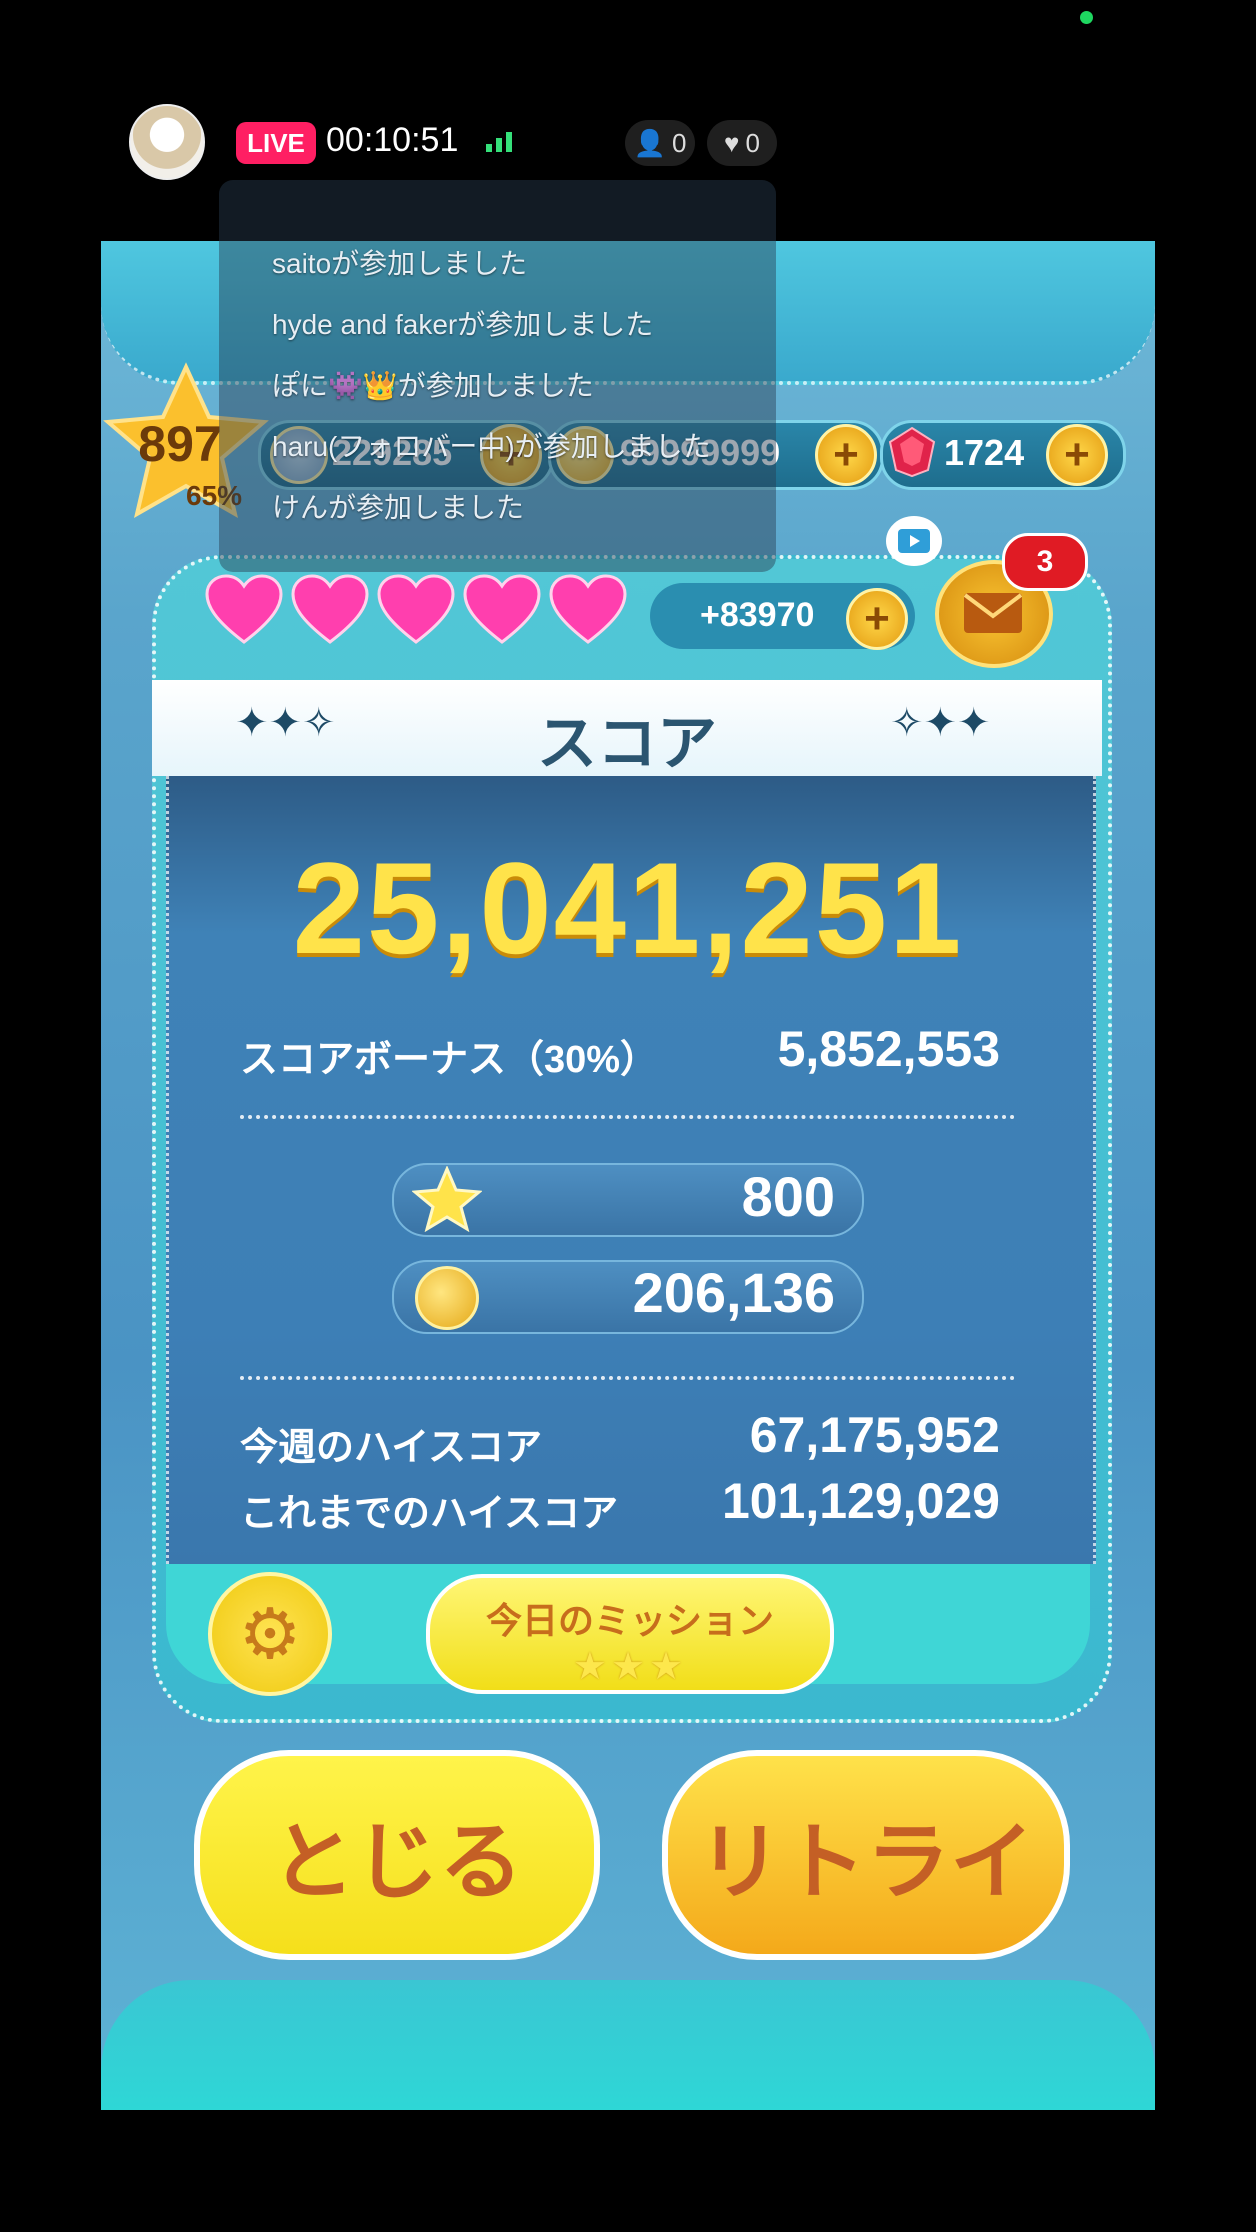 This screenshot has height=2232, width=1256. I want to click on add-gems-button: +, so click(1077, 455).